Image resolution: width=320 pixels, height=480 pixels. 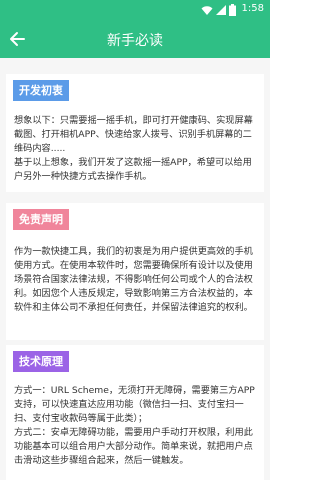 What do you see at coordinates (41, 361) in the screenshot?
I see `section-tag-tech: 技术原理` at bounding box center [41, 361].